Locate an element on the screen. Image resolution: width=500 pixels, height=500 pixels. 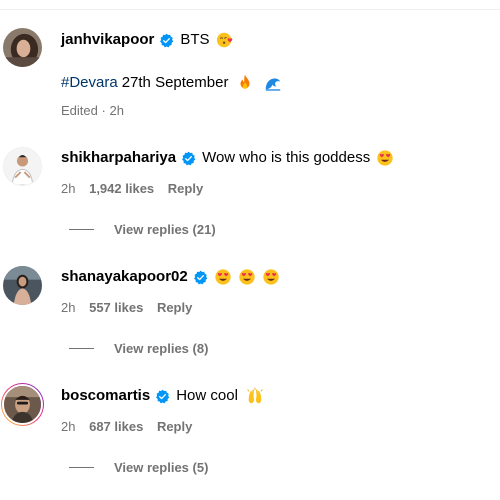
comment-2-meta: 2h 557 likes Reply is located at coordinates (126, 308).